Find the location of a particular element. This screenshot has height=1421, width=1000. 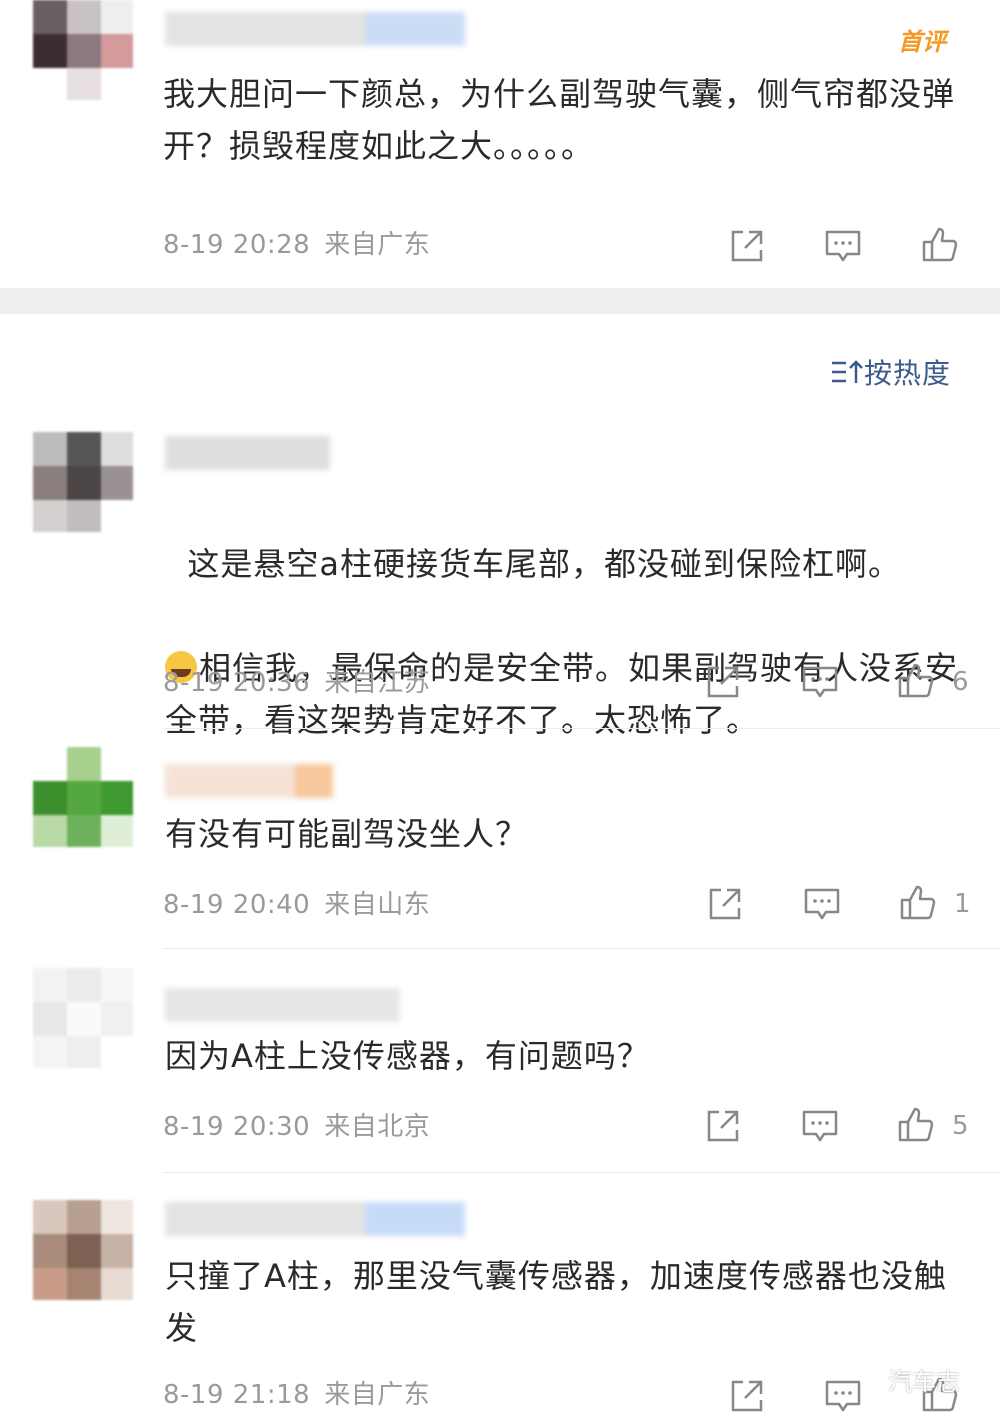

like-count: 5 is located at coordinates (960, 1126).